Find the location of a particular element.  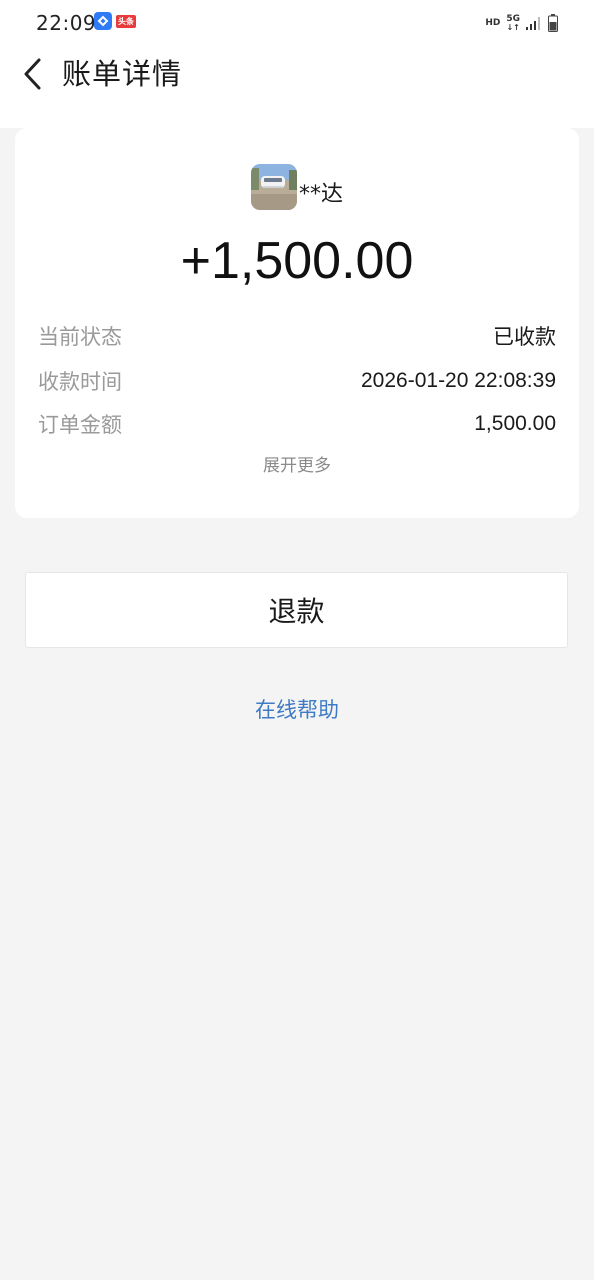

status-bar: 22:09 头条 HD 5G ↓↑ is located at coordinates (297, 22).